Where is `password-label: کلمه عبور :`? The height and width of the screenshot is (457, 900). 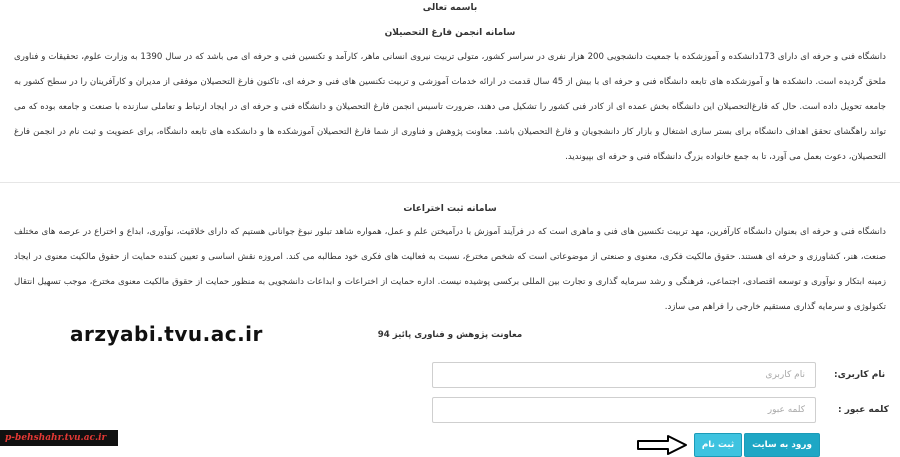
password-label: کلمه عبور : is located at coordinates (863, 410).